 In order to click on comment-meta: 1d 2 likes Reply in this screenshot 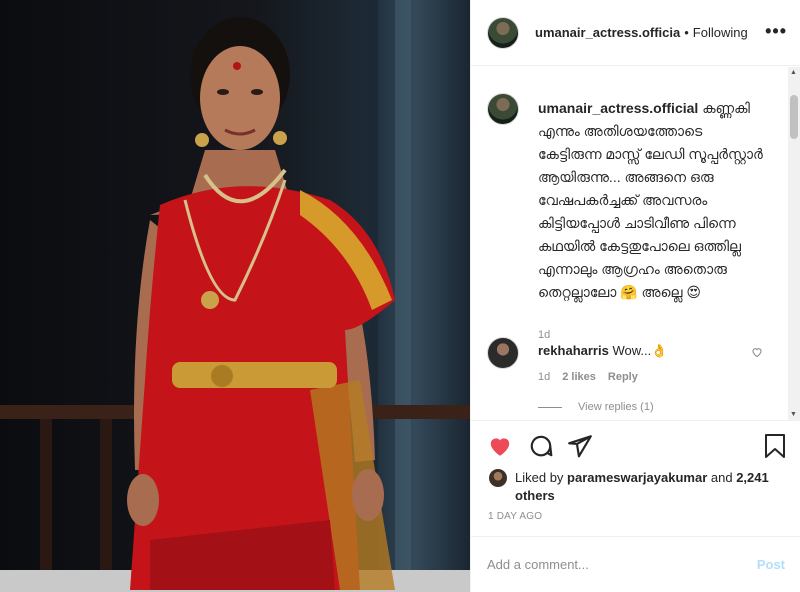, I will do `click(588, 377)`.